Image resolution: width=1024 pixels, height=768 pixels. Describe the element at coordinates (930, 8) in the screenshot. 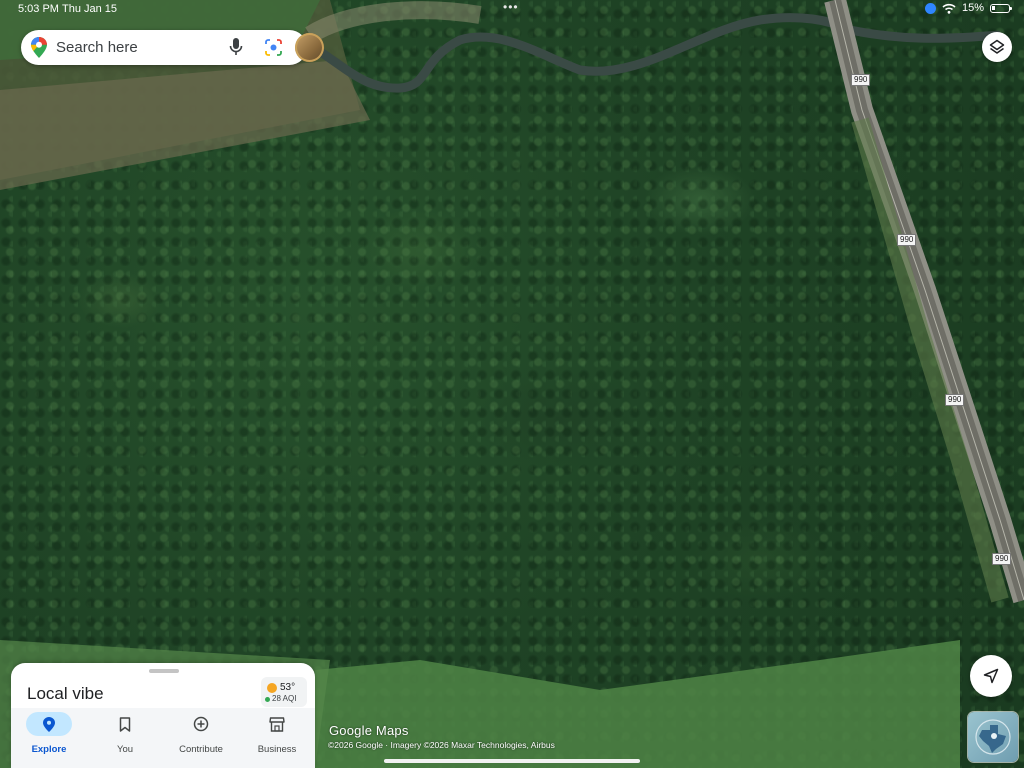

I see `location-services-icon` at that location.